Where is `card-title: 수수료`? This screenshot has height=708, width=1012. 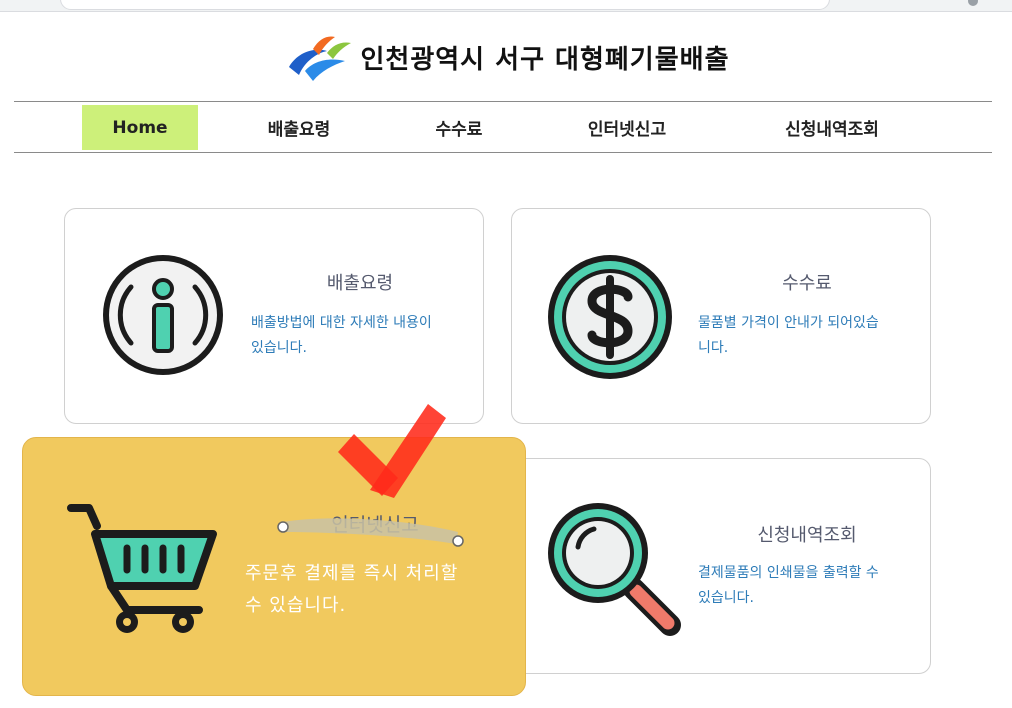 card-title: 수수료 is located at coordinates (807, 283).